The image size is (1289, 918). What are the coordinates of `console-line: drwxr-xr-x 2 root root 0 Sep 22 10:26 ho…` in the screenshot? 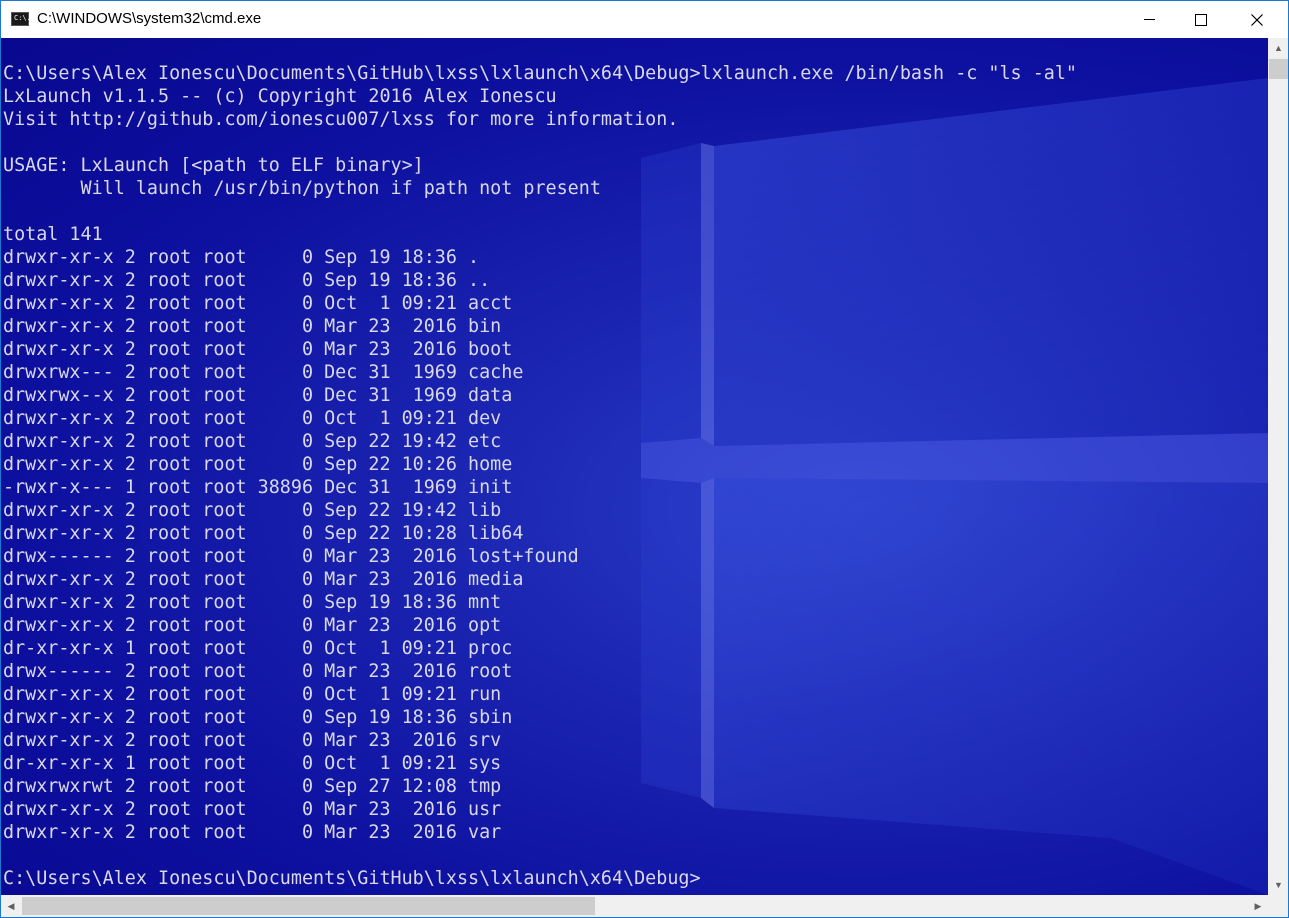 It's located at (258, 464).